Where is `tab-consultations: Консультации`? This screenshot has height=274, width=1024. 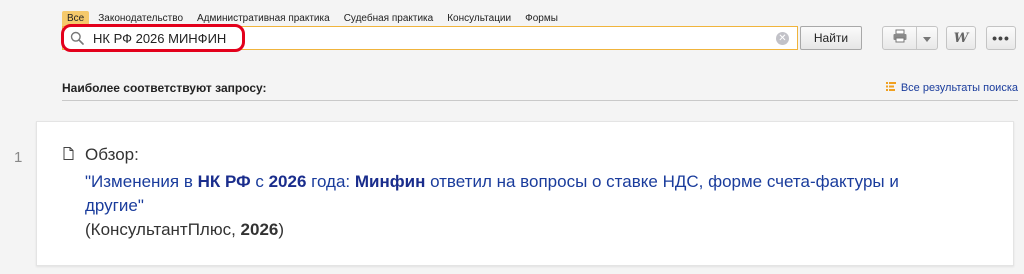
tab-consultations: Консультации is located at coordinates (479, 19).